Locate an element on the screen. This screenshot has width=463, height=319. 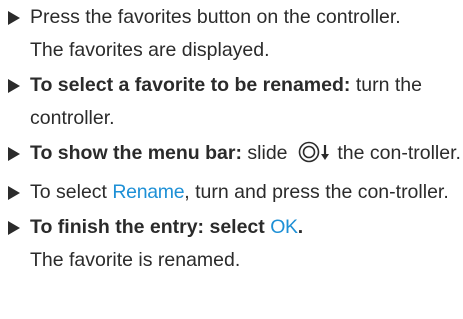
step-3-text-after: the con-troller. is located at coordinates (396, 153).